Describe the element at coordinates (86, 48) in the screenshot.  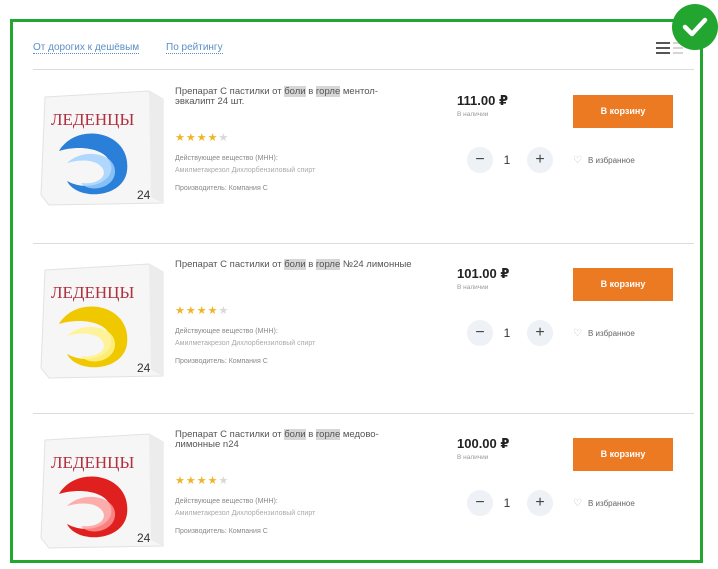
I see `sort-price-desc-link: От дорогих к дешёвым` at that location.